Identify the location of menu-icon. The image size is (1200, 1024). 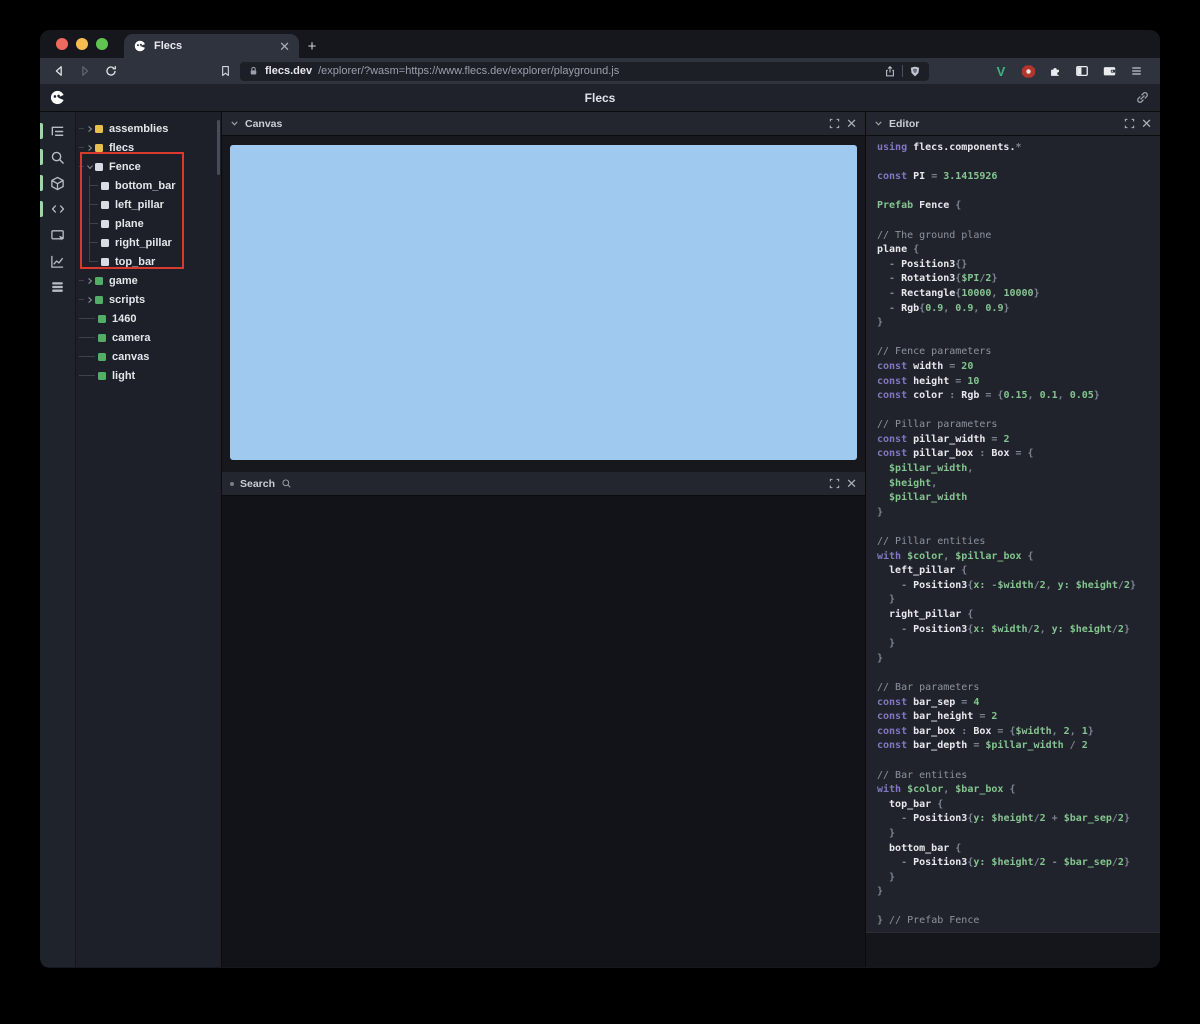
(1136, 71).